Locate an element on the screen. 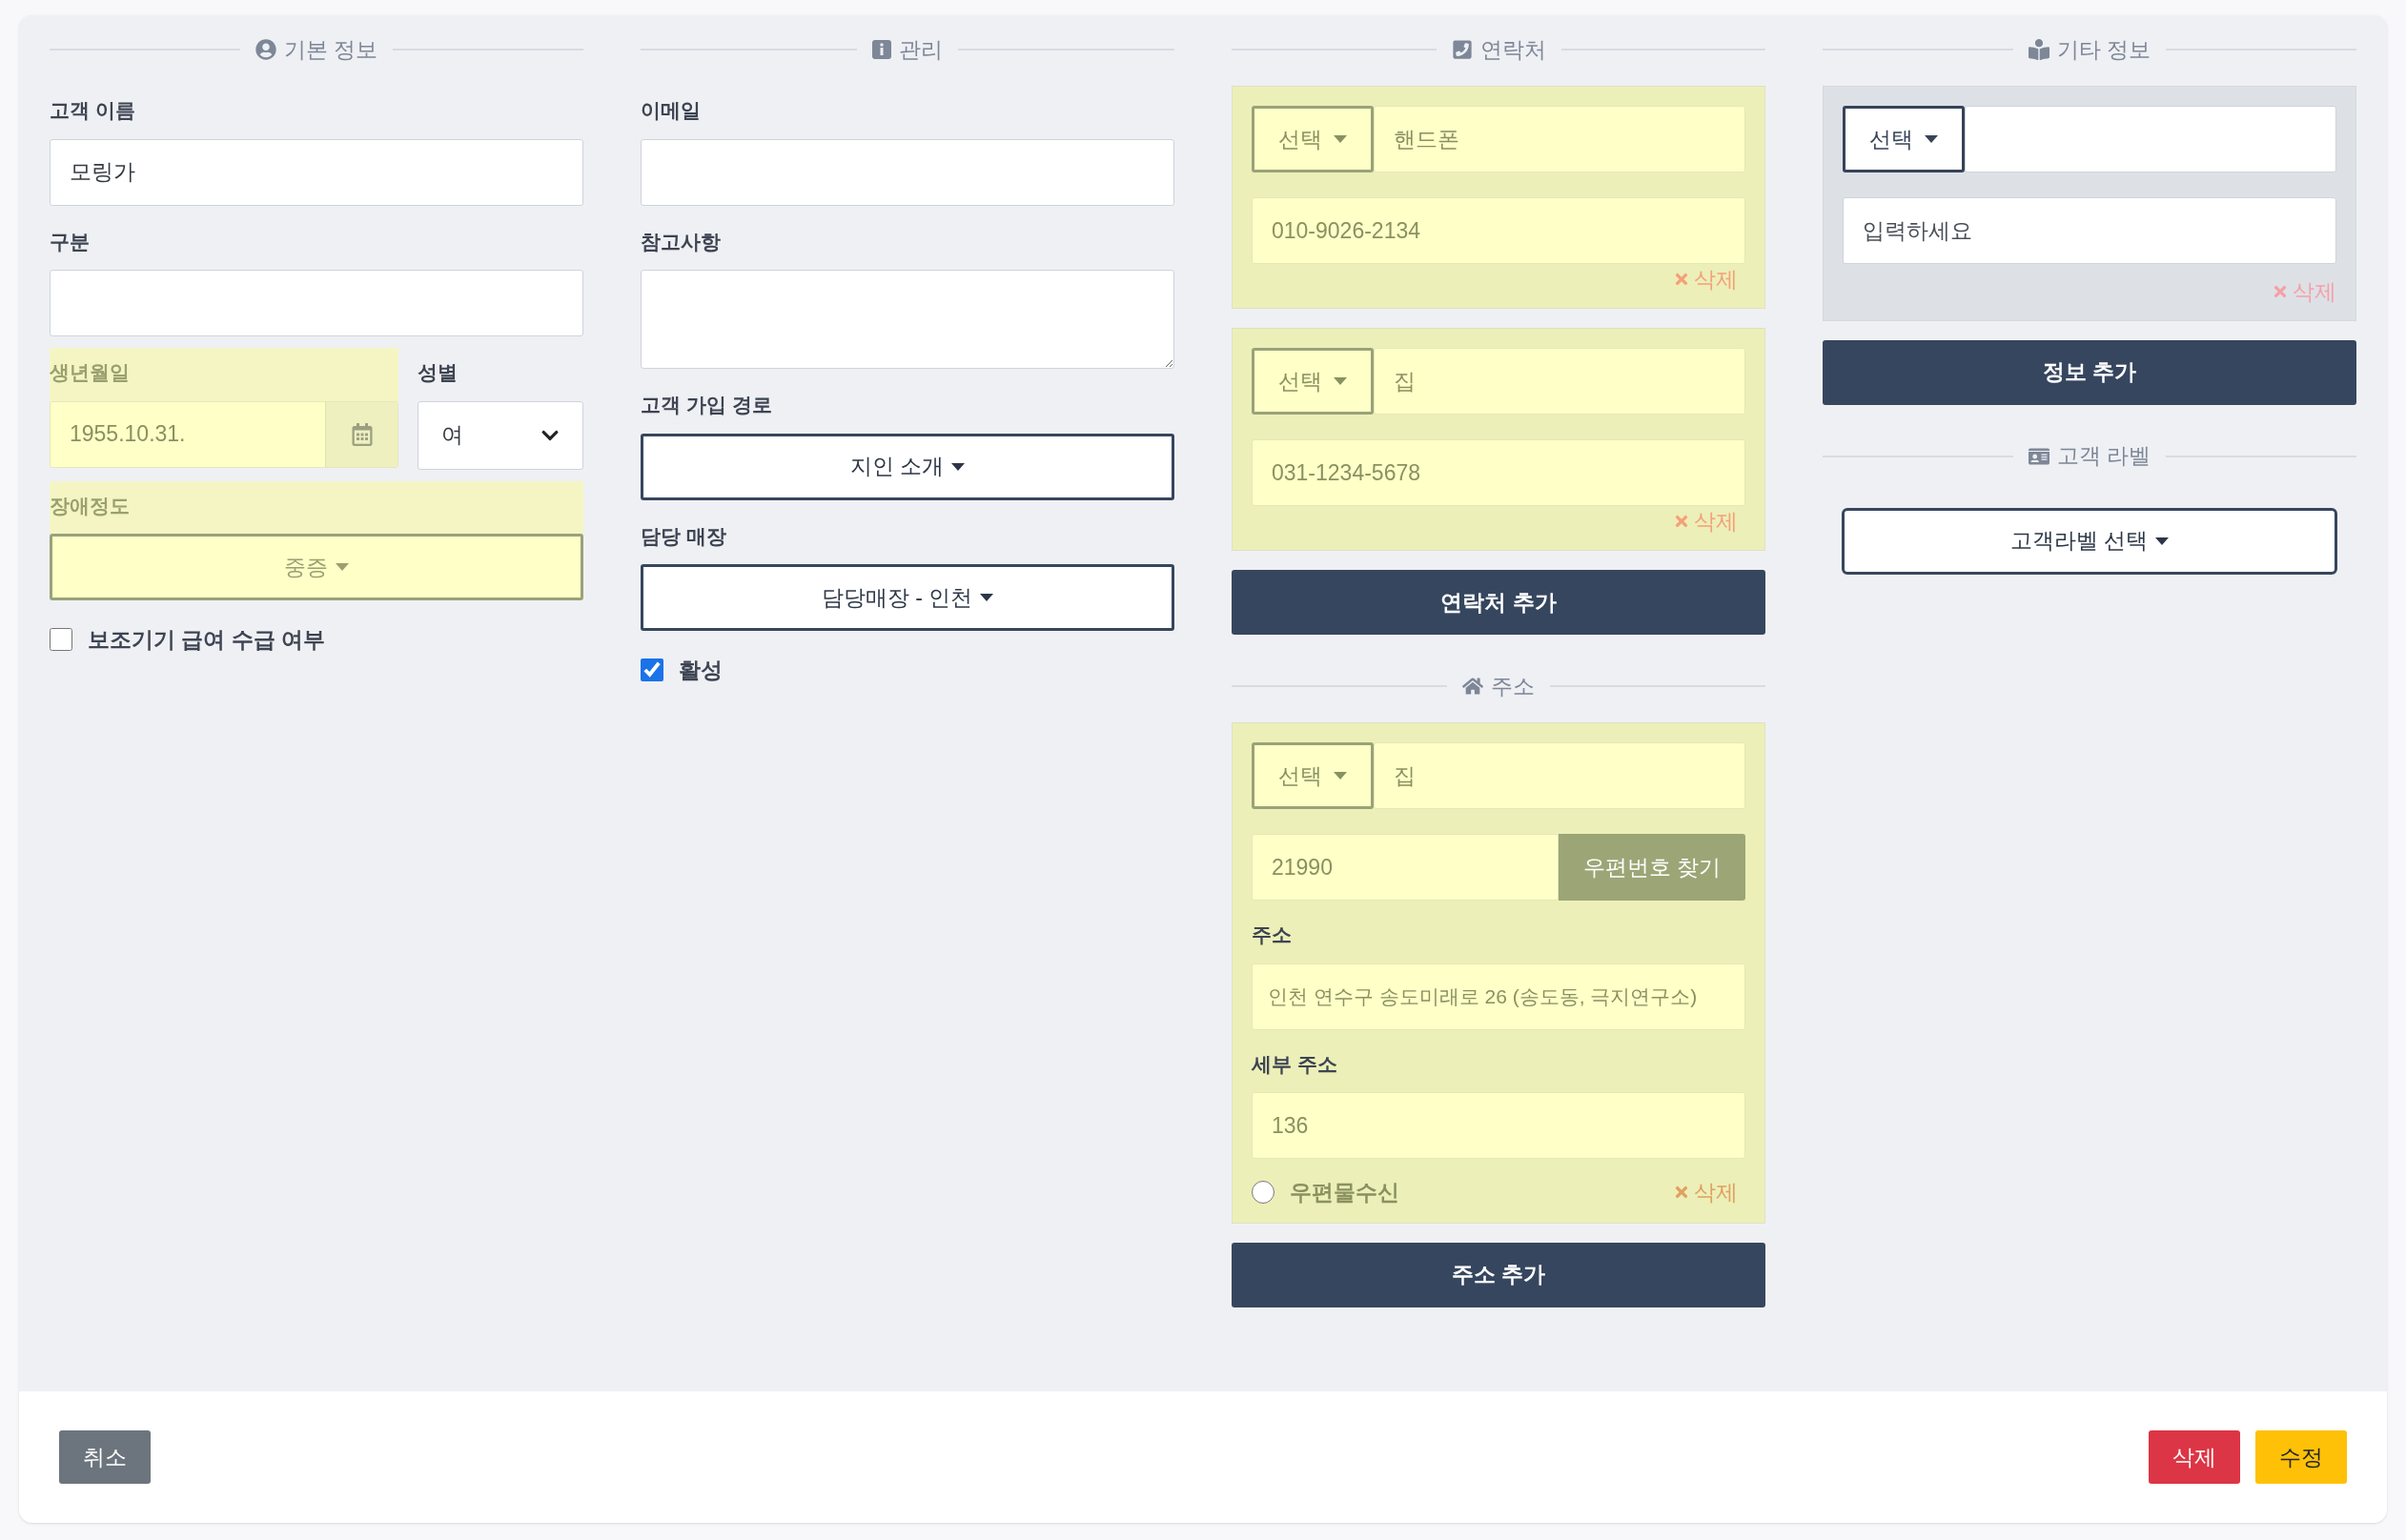 This screenshot has height=1540, width=2406. phone-input: 010-9026-2134 is located at coordinates (1498, 230).